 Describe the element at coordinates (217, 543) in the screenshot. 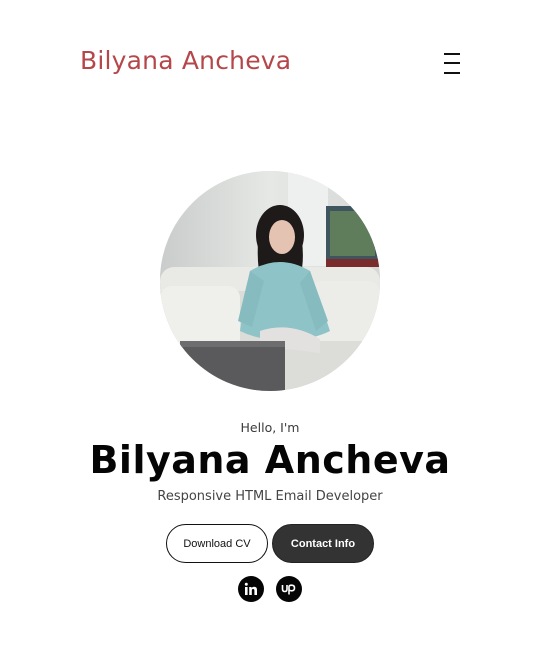

I see `download-cv-button: Download CV` at that location.